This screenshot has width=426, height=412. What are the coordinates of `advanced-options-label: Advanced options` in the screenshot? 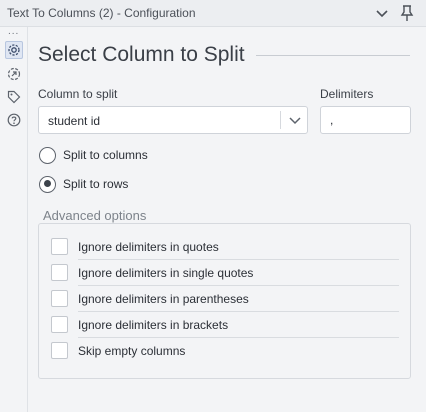 It's located at (95, 215).